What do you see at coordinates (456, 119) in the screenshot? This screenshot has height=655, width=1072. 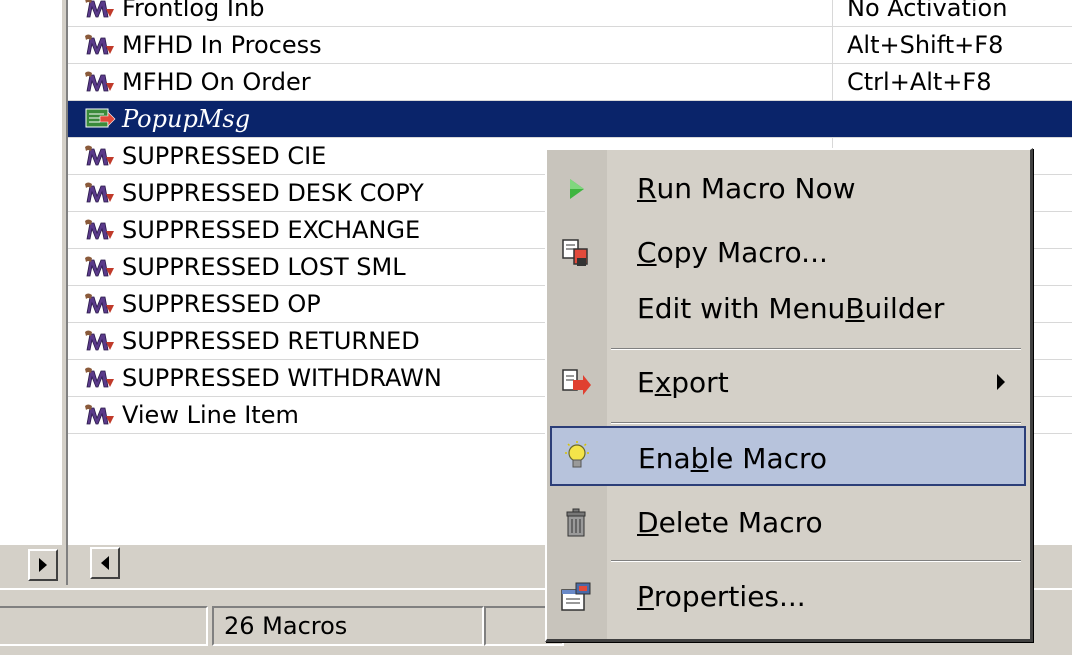 I see `macro-name-cell: PopupMsg` at bounding box center [456, 119].